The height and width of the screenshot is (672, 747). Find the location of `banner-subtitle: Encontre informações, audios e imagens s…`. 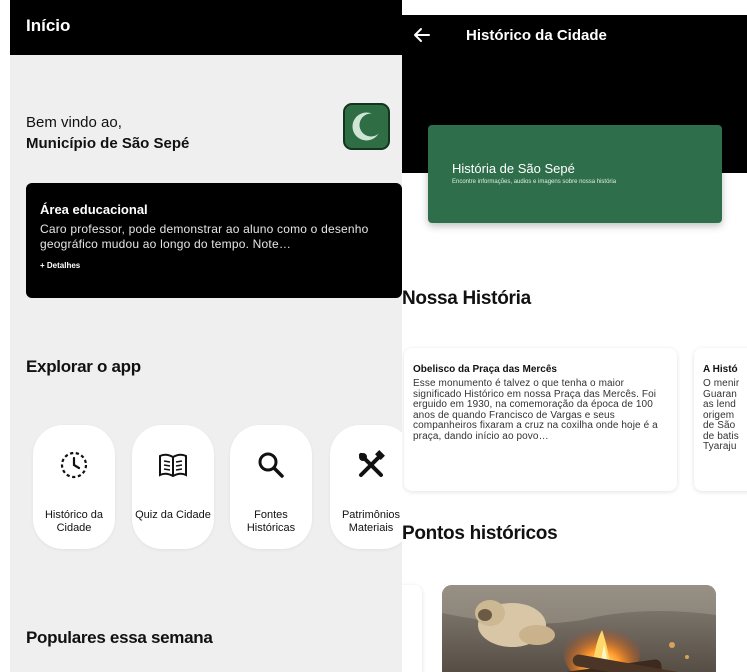

banner-subtitle: Encontre informações, audios e imagens s… is located at coordinates (534, 182).